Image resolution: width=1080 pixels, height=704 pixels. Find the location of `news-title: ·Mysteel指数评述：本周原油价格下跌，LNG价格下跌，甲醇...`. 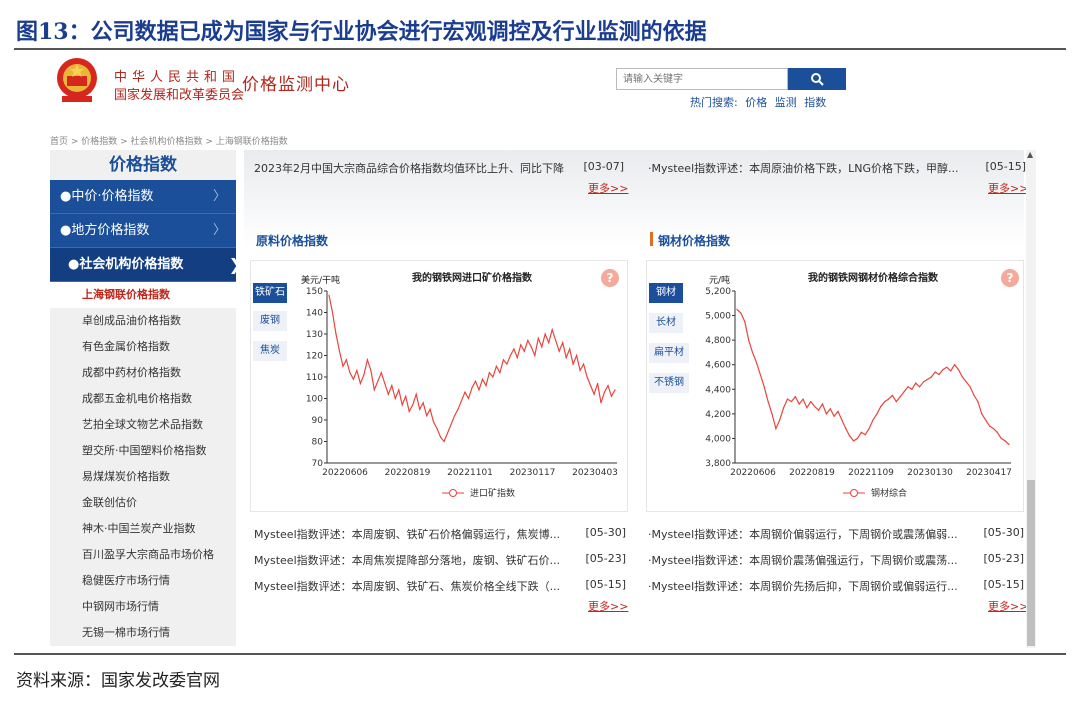

news-title: ·Mysteel指数评述：本周原油价格下跌，LNG价格下跌，甲醇... is located at coordinates (803, 168).